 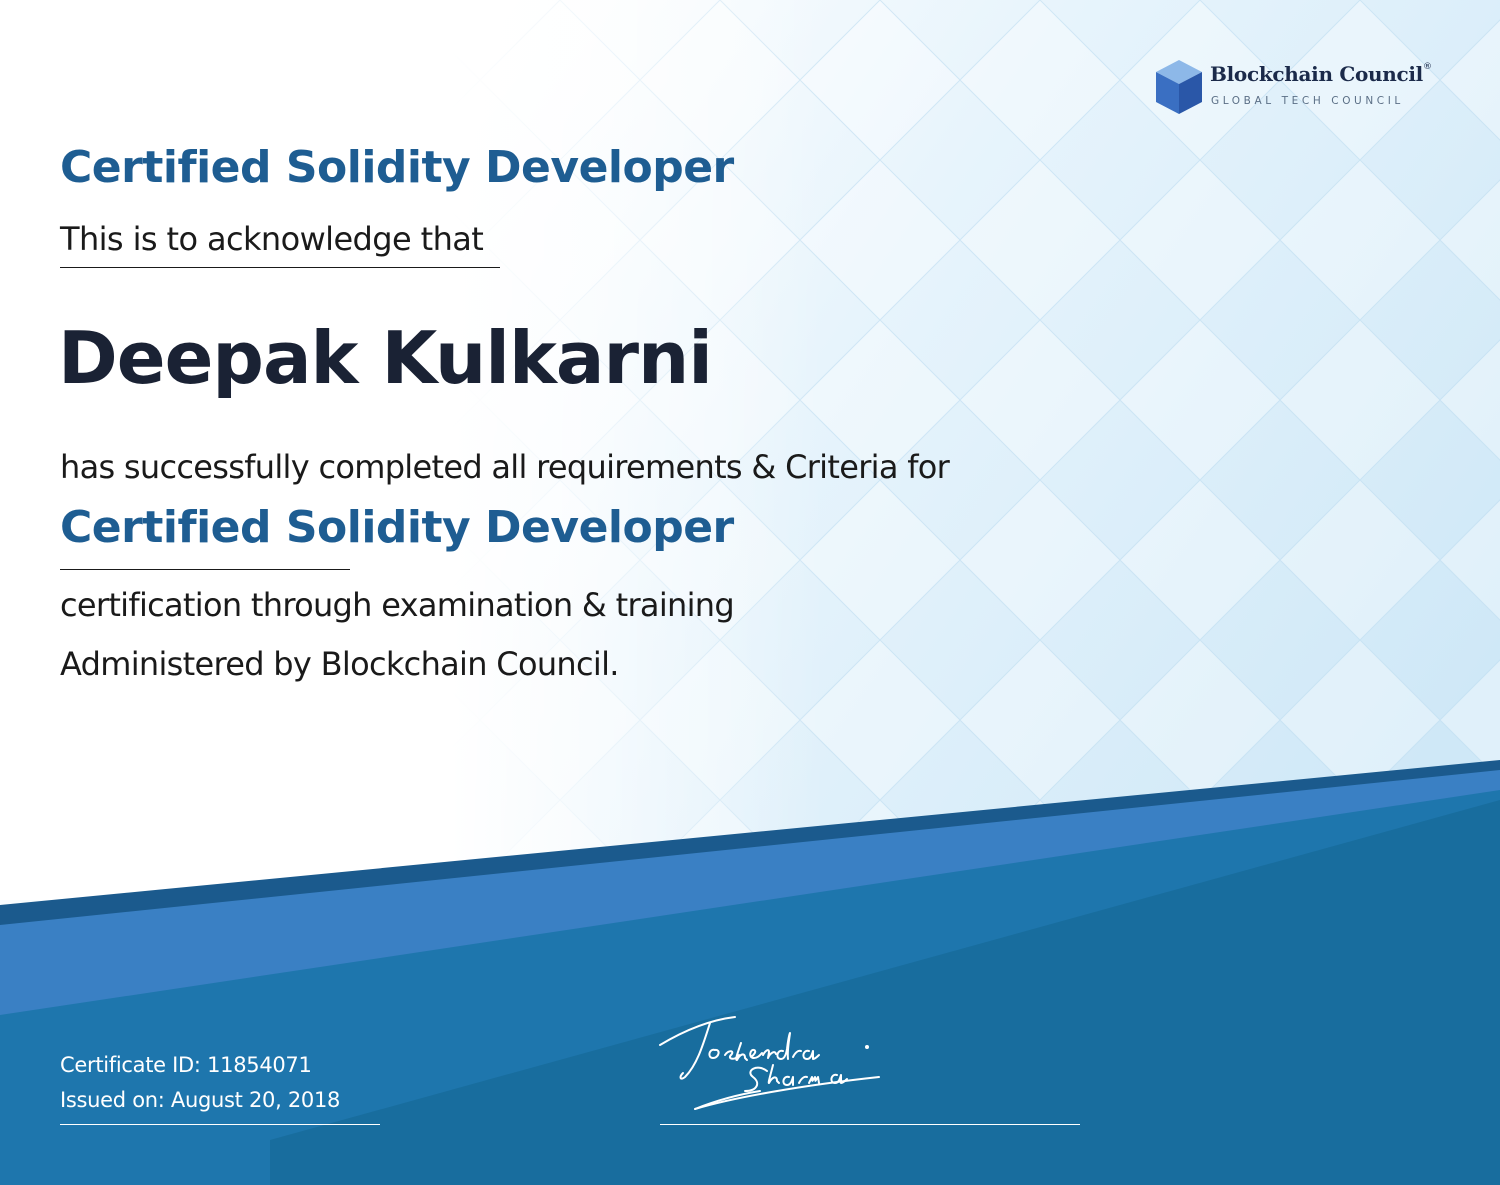 What do you see at coordinates (397, 167) in the screenshot?
I see `certificate-heading: Certified Solidity Developer` at bounding box center [397, 167].